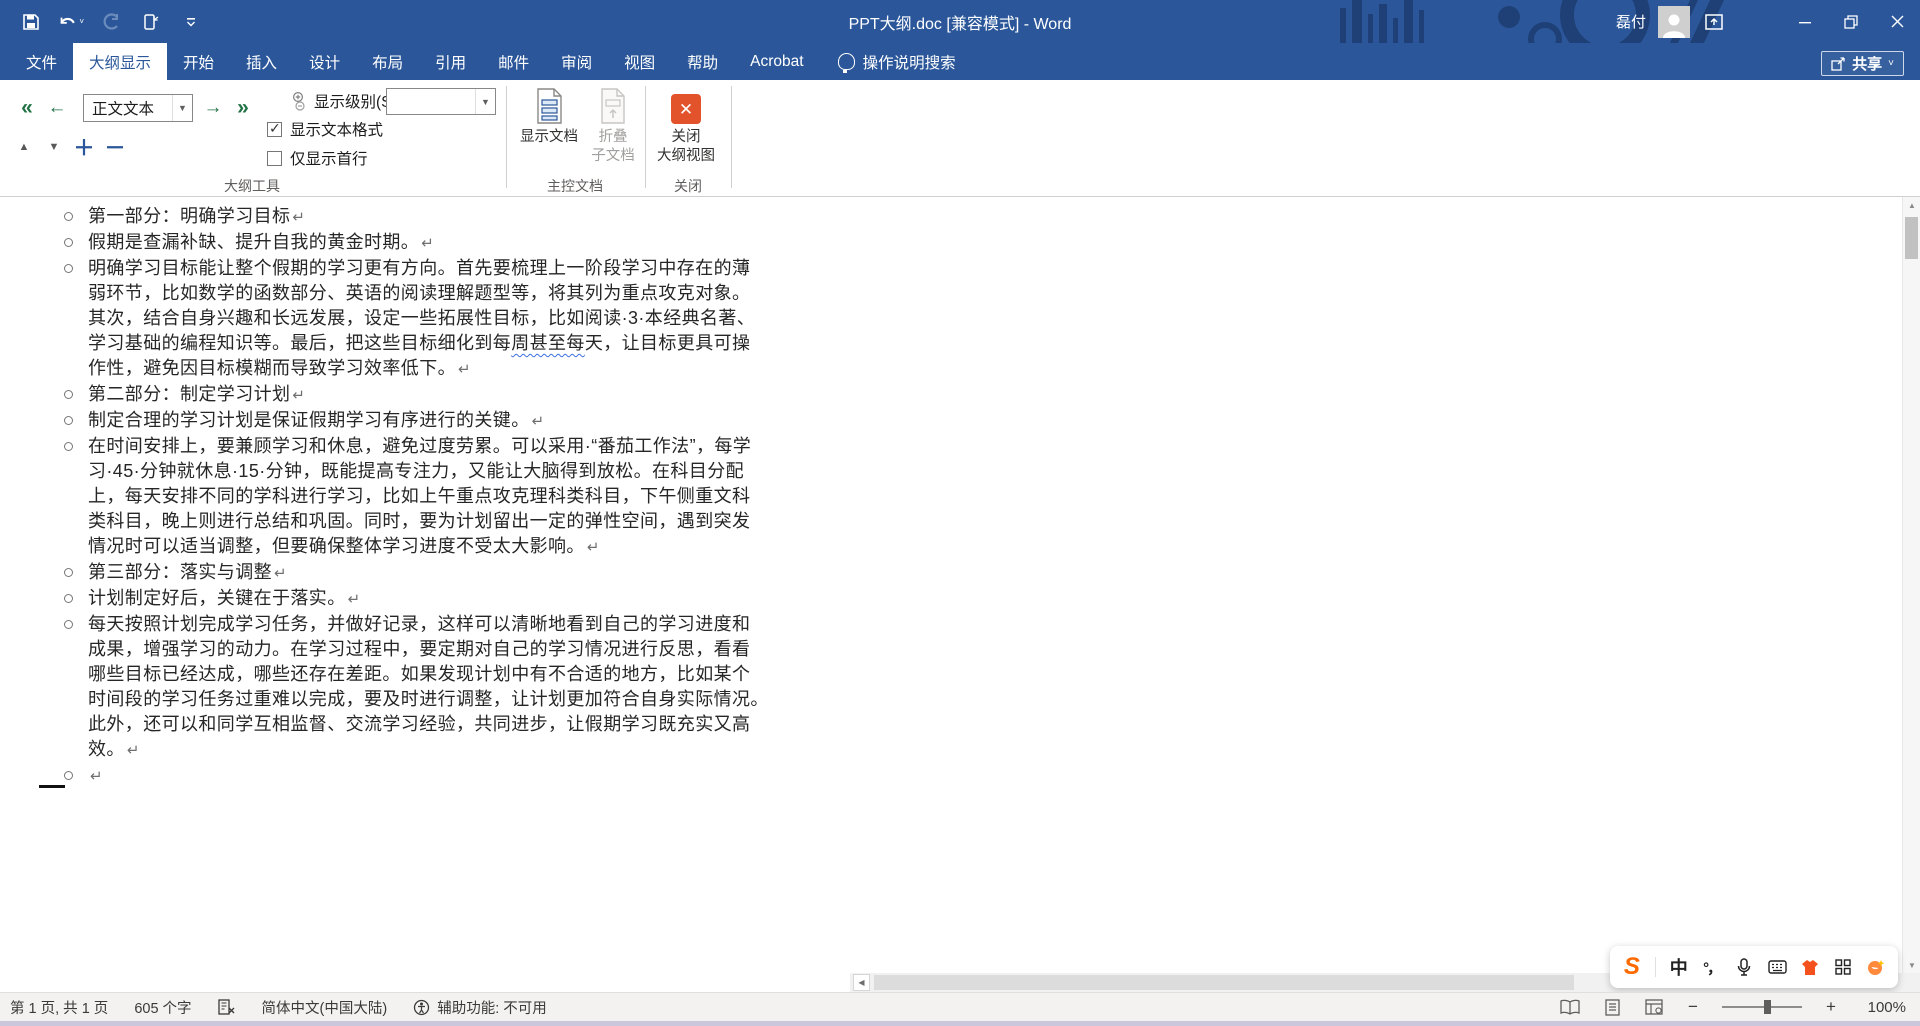 This screenshot has height=1026, width=1920. Describe the element at coordinates (428, 724) in the screenshot. I see `outline-text-line: 此外，还可以和同学互相监督、交流学习经验，共同进步，让假期学习既充实又高` at that location.